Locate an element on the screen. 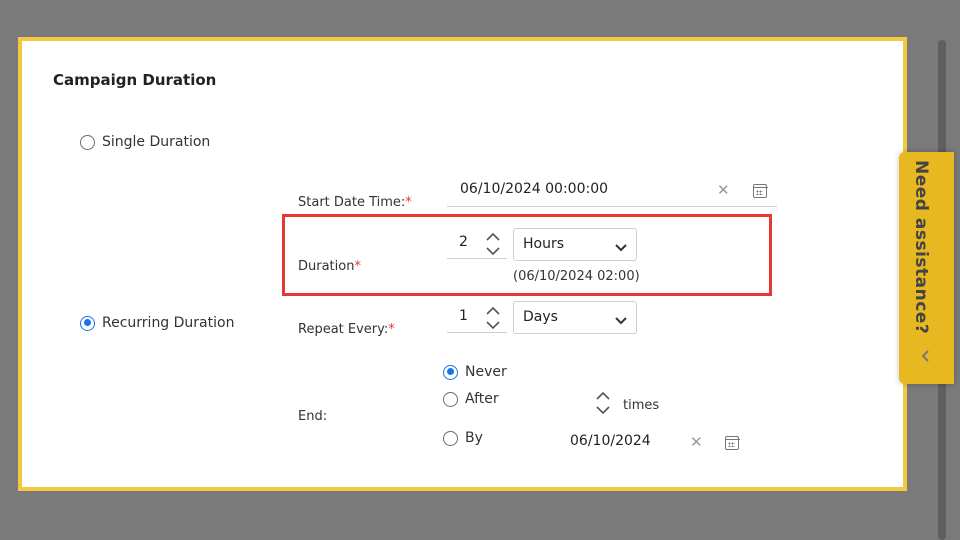  end-by-label: By is located at coordinates (474, 438).